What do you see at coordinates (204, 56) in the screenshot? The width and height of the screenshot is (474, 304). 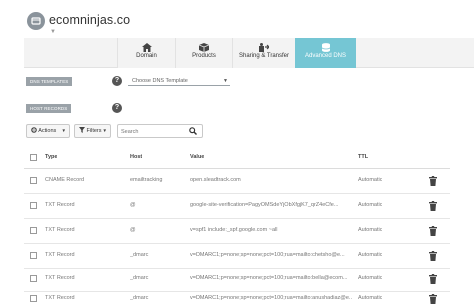 I see `tab-label: Products` at bounding box center [204, 56].